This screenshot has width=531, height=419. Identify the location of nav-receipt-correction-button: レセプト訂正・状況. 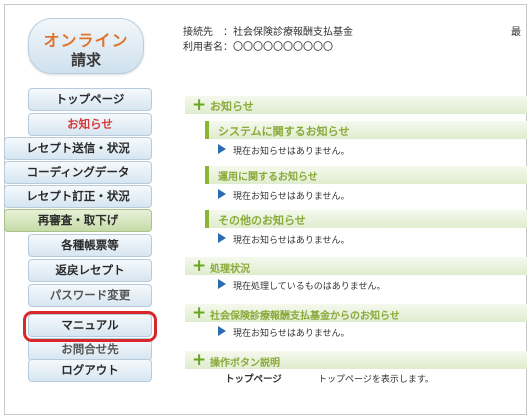
(78, 196).